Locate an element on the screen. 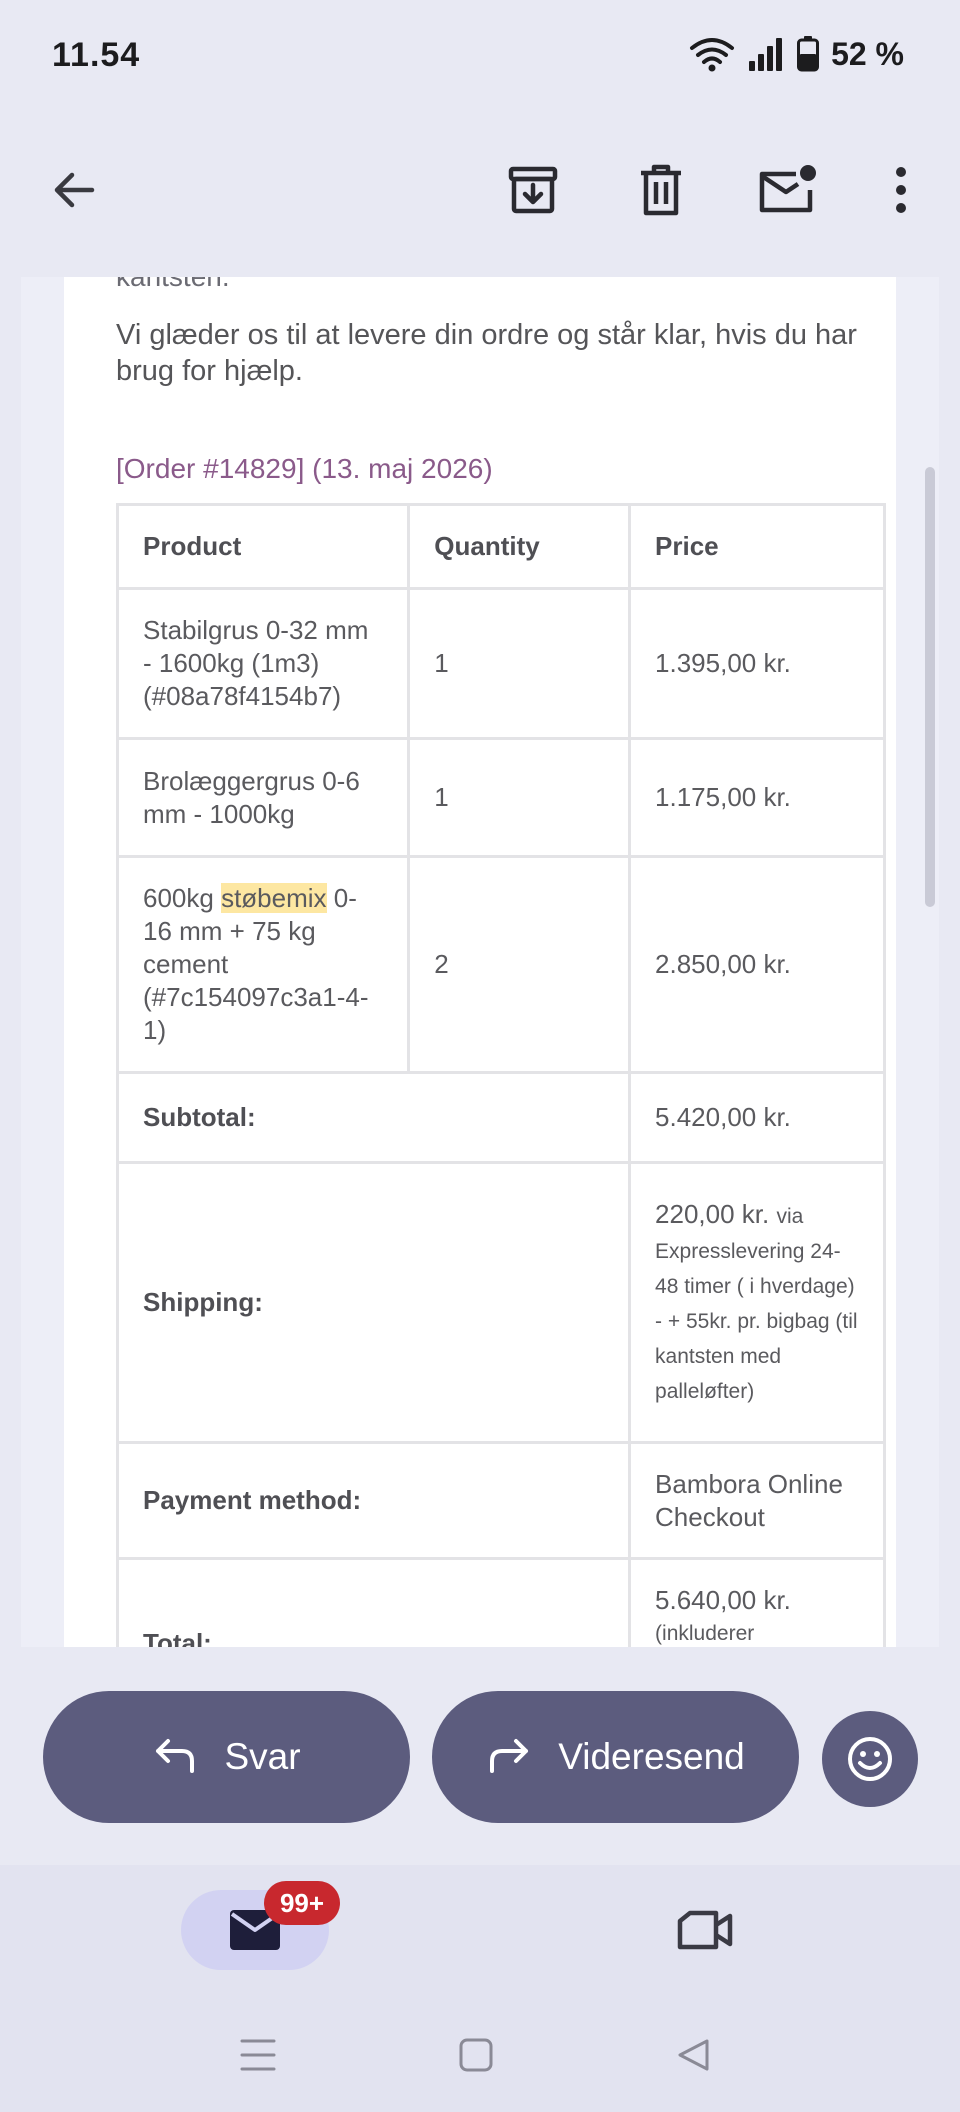  reply-button: Svar is located at coordinates (226, 1757).